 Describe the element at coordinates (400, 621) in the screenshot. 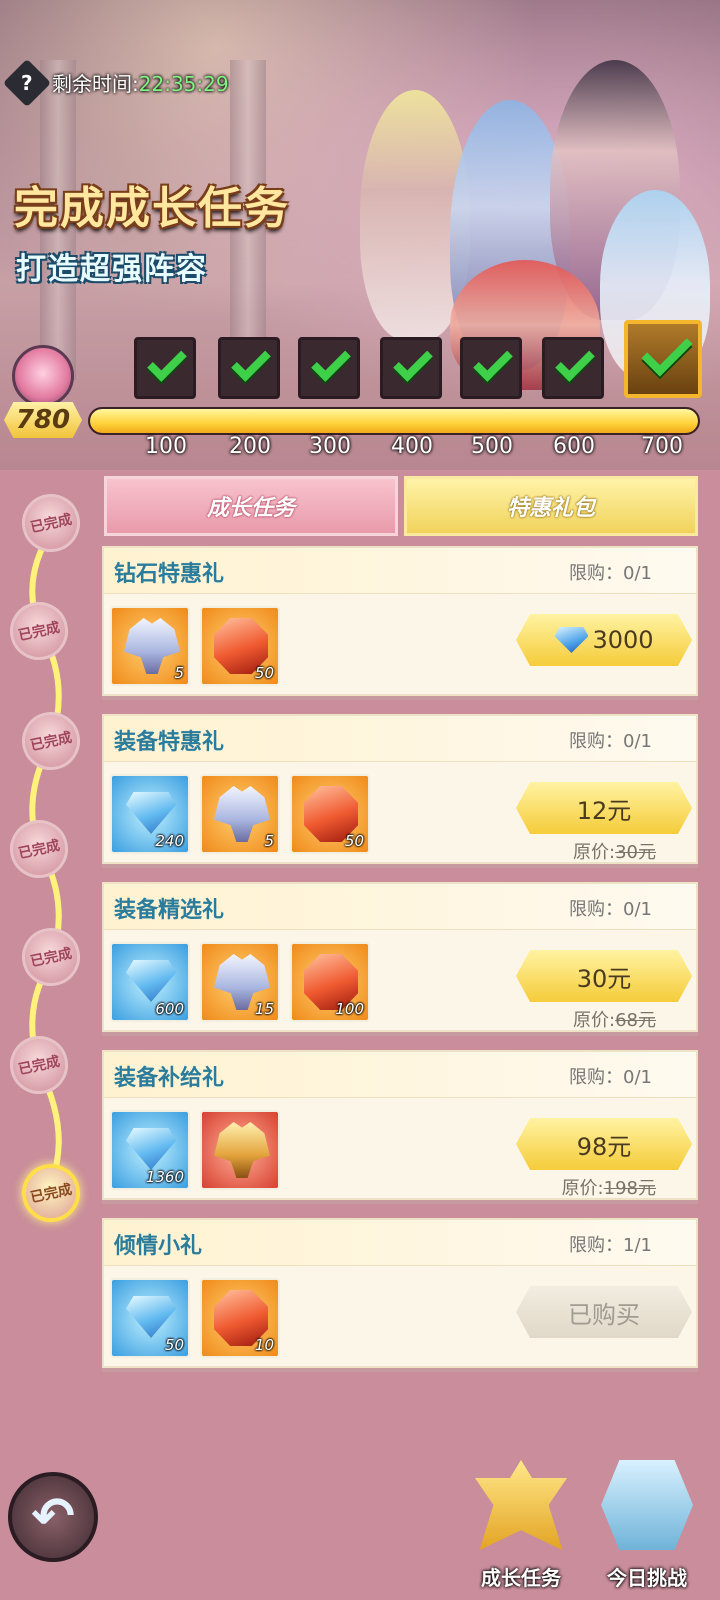

I see `pack-card: 钻石特惠礼 限购：0/1 5 50 3000` at that location.